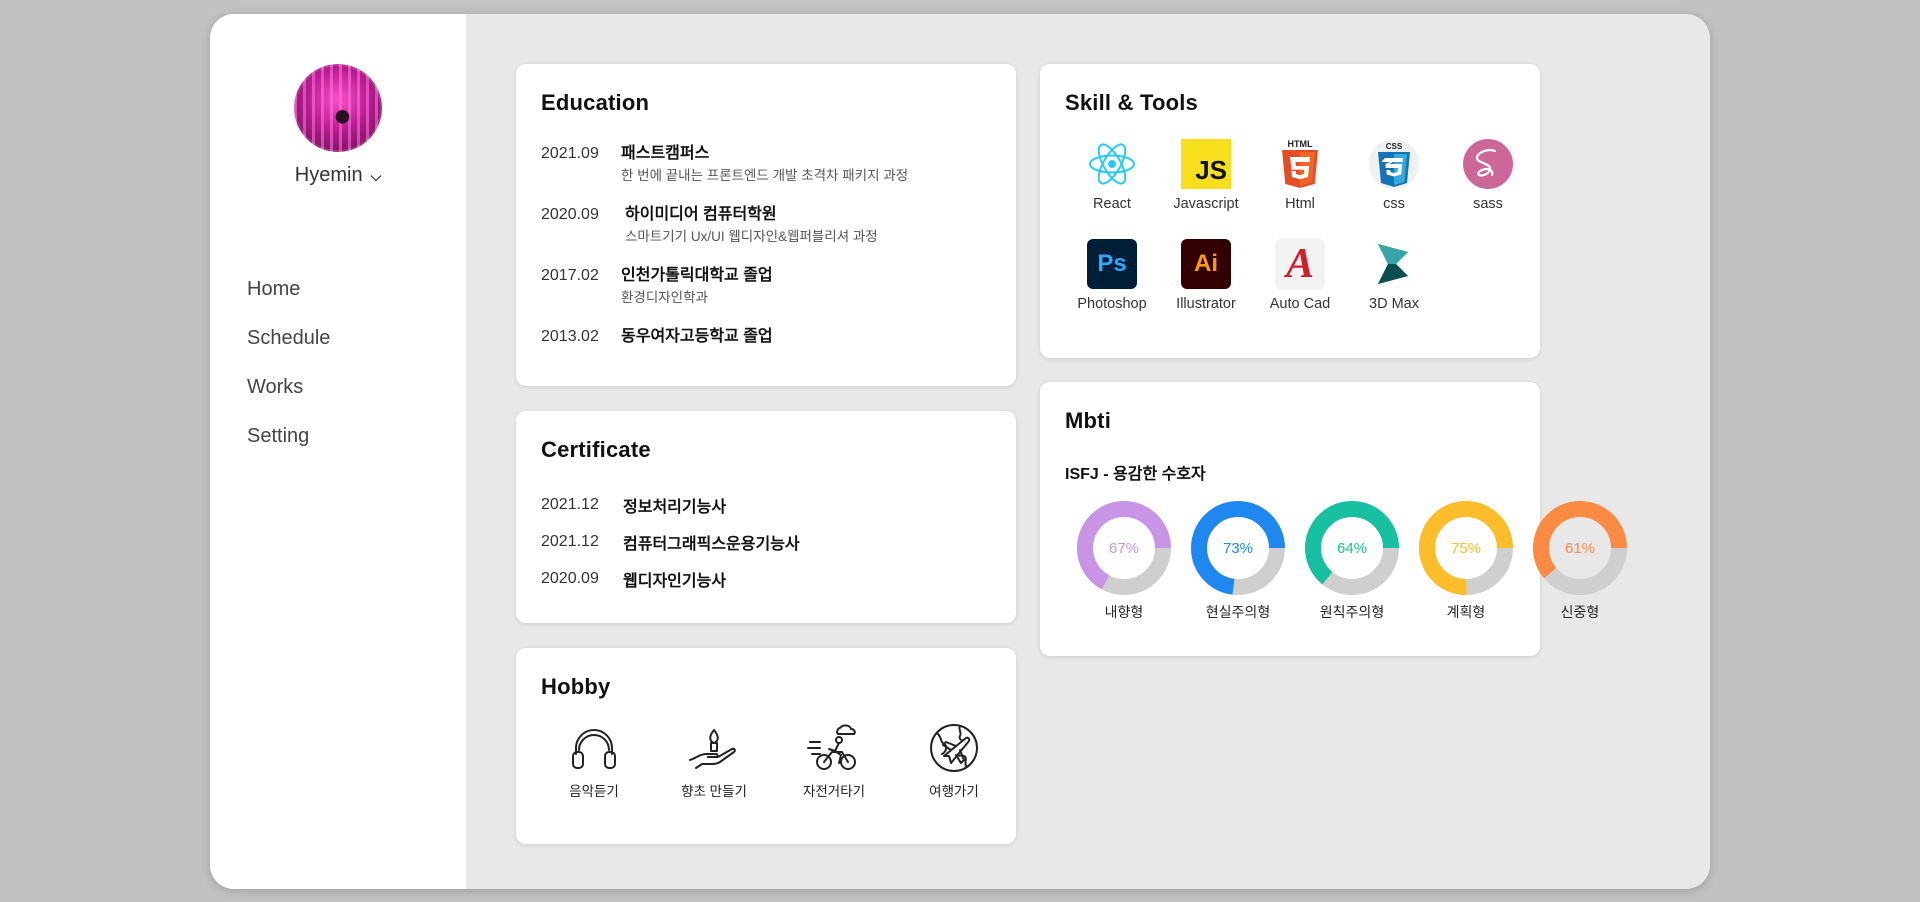 The height and width of the screenshot is (902, 1920). I want to click on svg-text: CSS, so click(1394, 146).